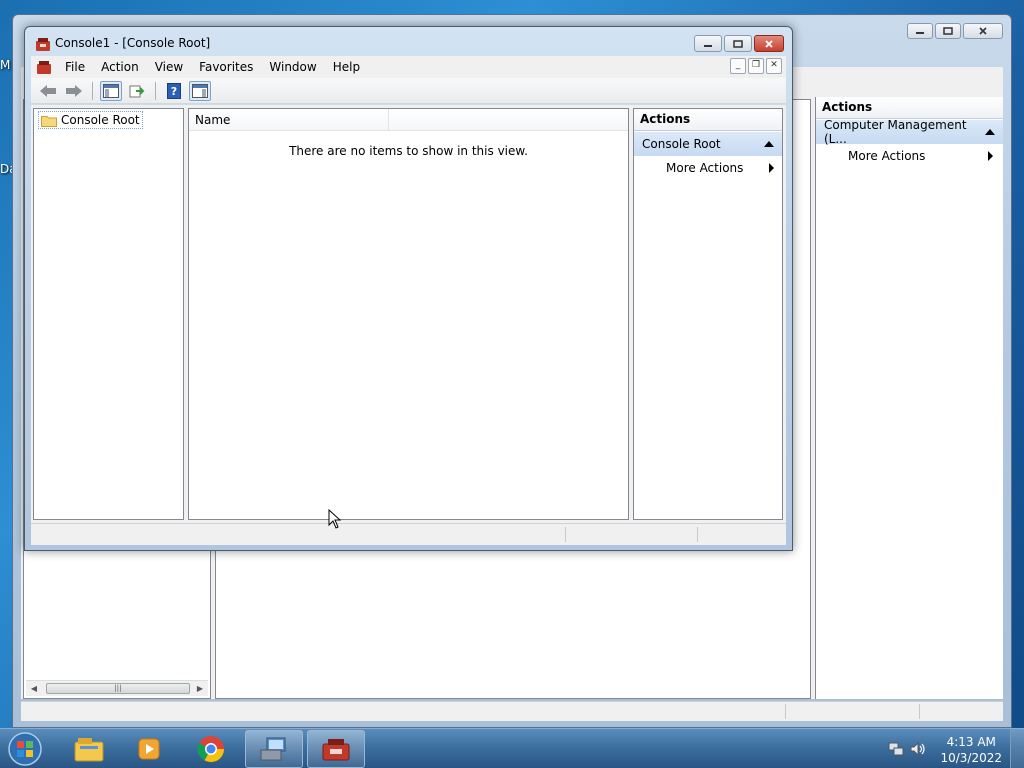 The height and width of the screenshot is (768, 1024). What do you see at coordinates (274, 749) in the screenshot?
I see `computer-management-taskbar-icon` at bounding box center [274, 749].